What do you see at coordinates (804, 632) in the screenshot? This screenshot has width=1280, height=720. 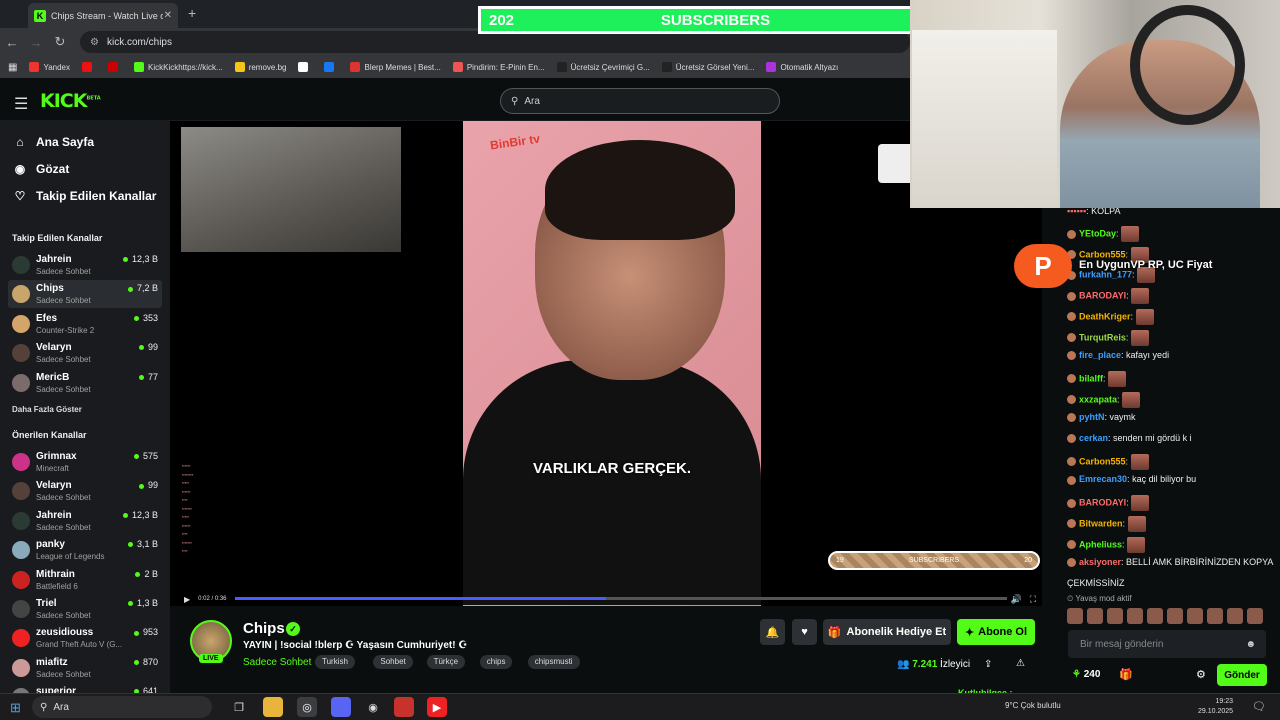 I see `follow-heart-button: ♥` at bounding box center [804, 632].